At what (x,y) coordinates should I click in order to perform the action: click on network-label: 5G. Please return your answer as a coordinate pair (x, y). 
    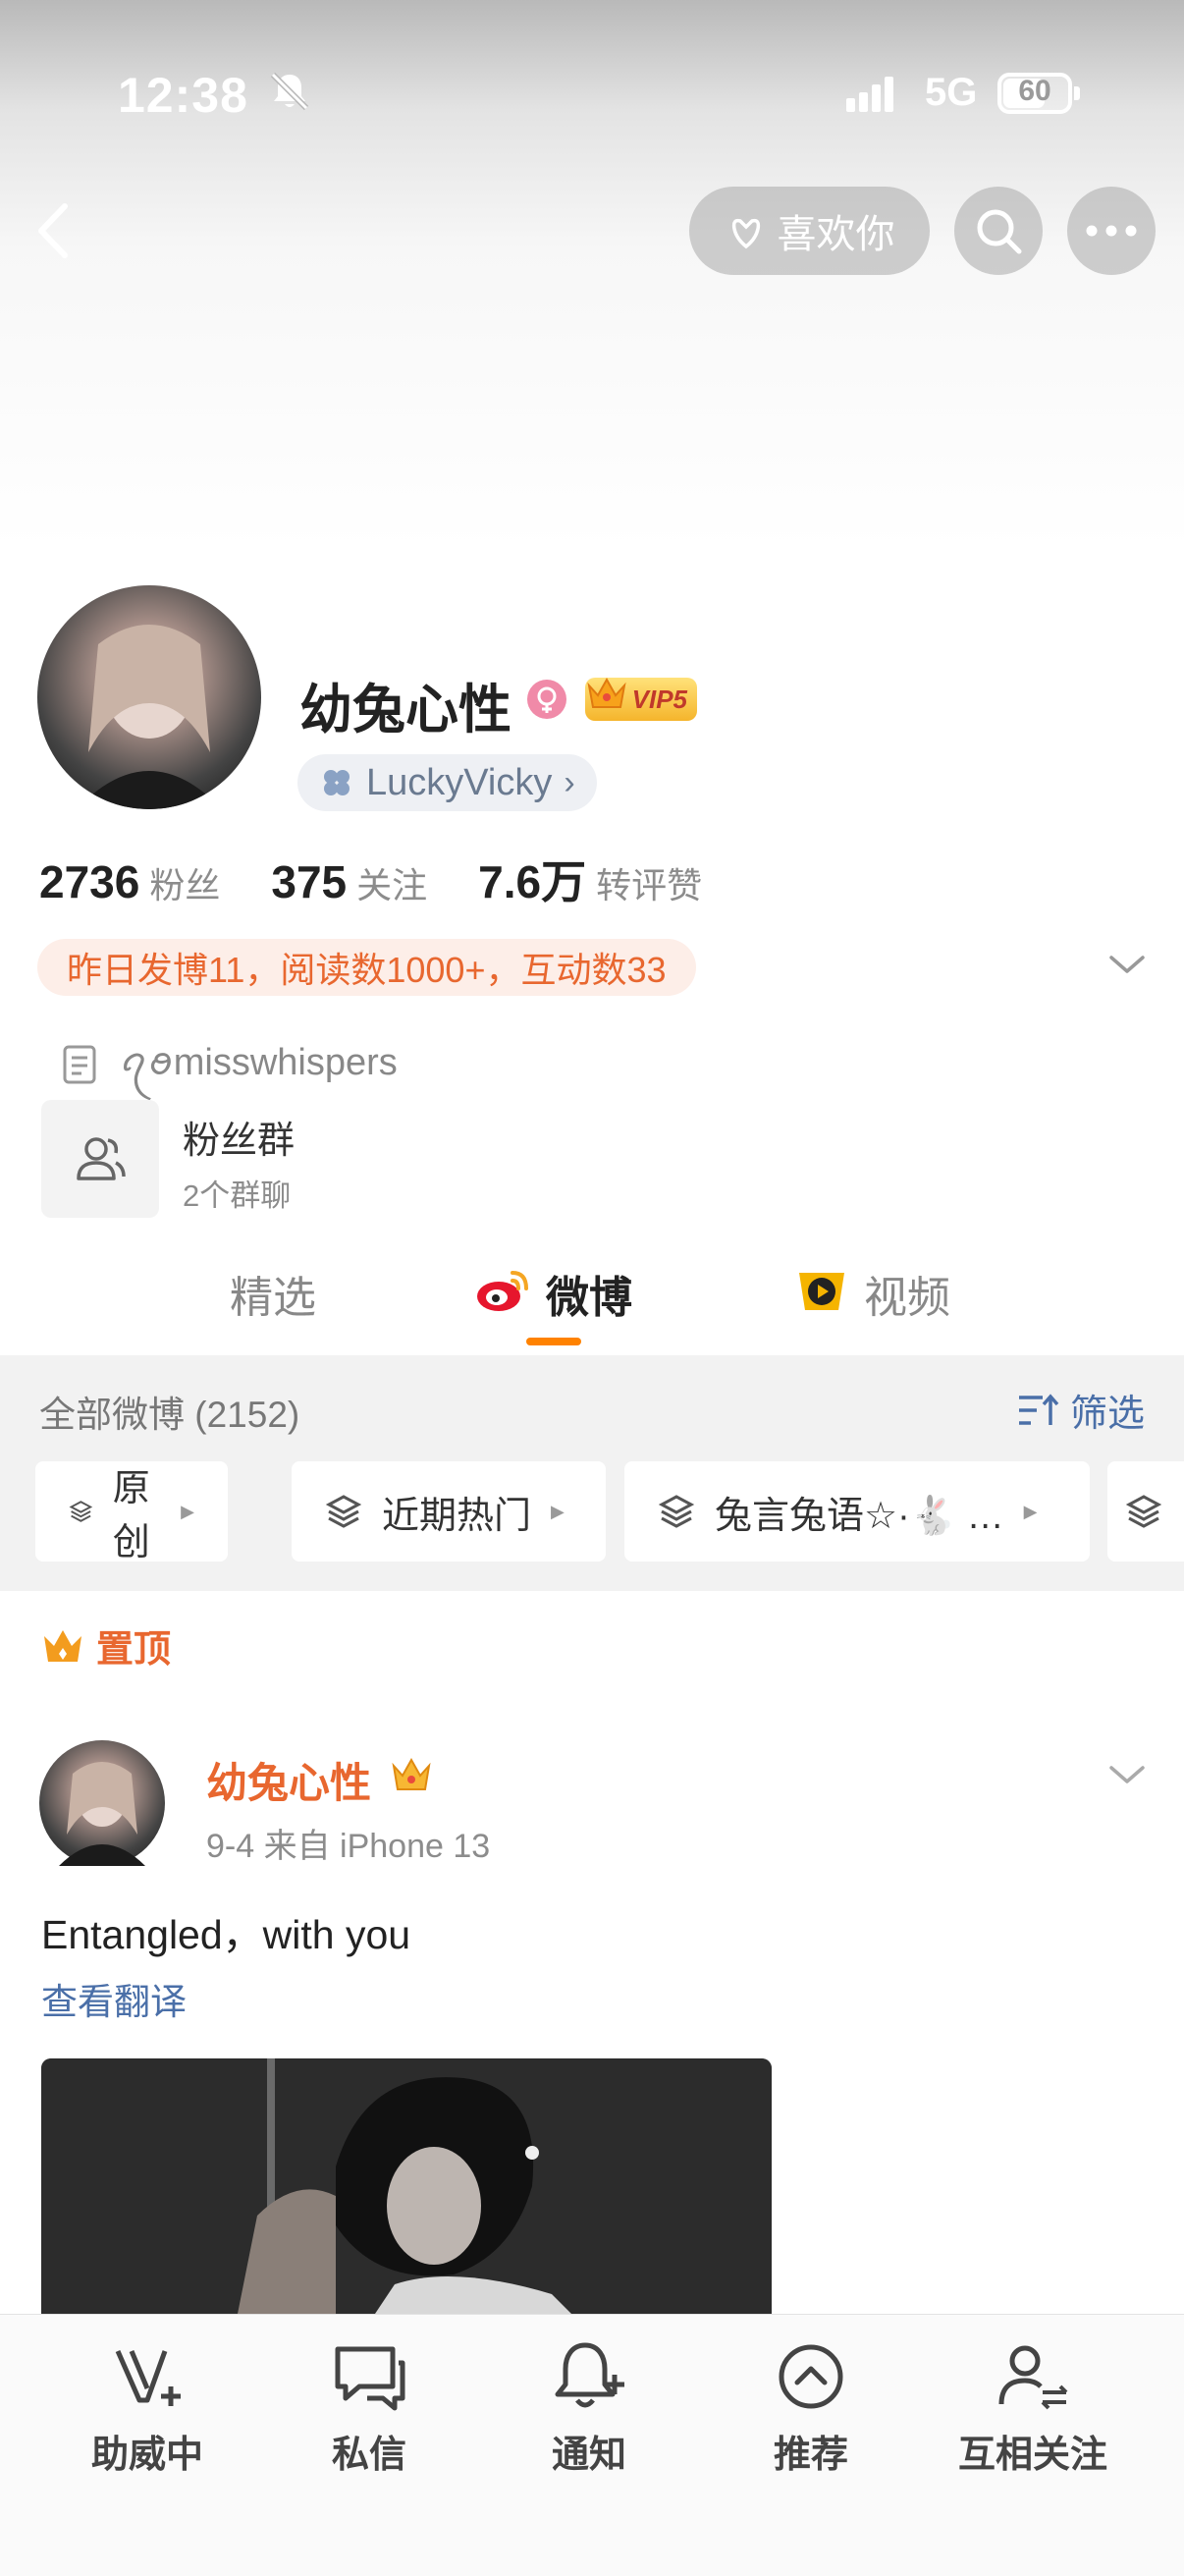
    Looking at the image, I should click on (952, 92).